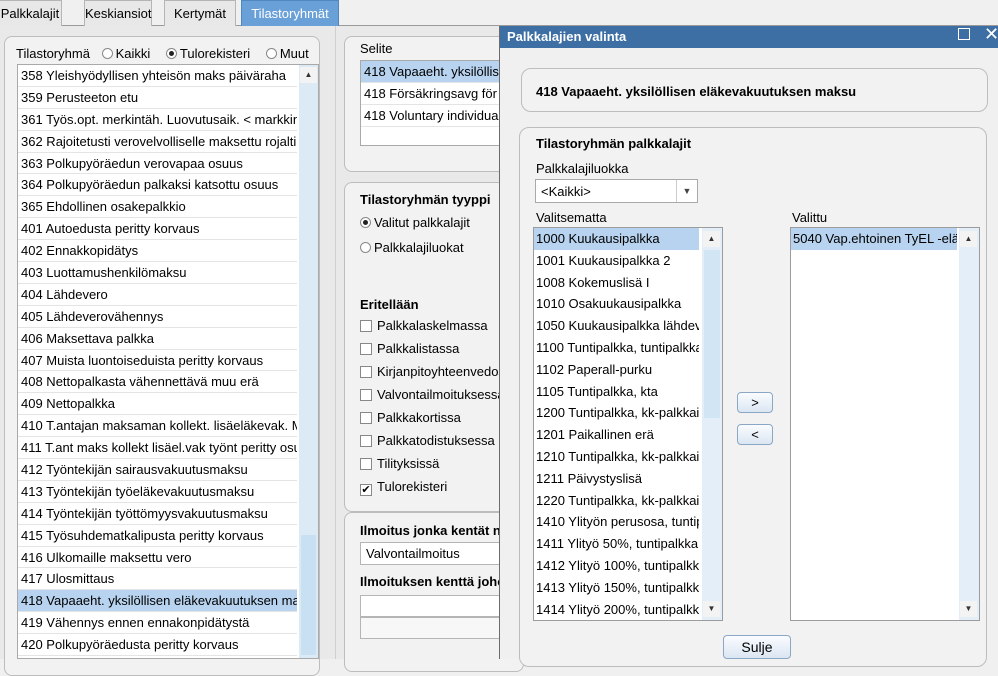  Describe the element at coordinates (616, 348) in the screenshot. I see `valitsematta-row: 1100 Tuntipalkka, tuntipalkkaiset` at that location.